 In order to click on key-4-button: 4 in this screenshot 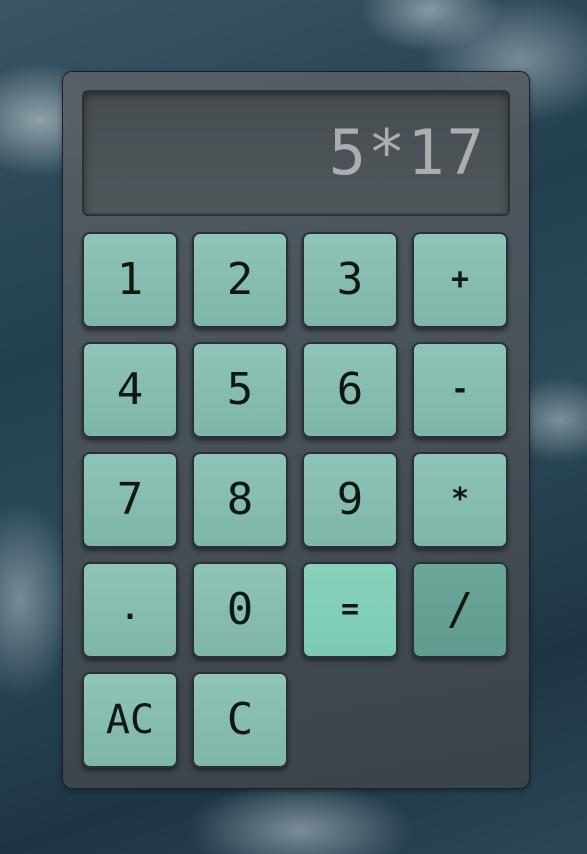, I will do `click(130, 390)`.